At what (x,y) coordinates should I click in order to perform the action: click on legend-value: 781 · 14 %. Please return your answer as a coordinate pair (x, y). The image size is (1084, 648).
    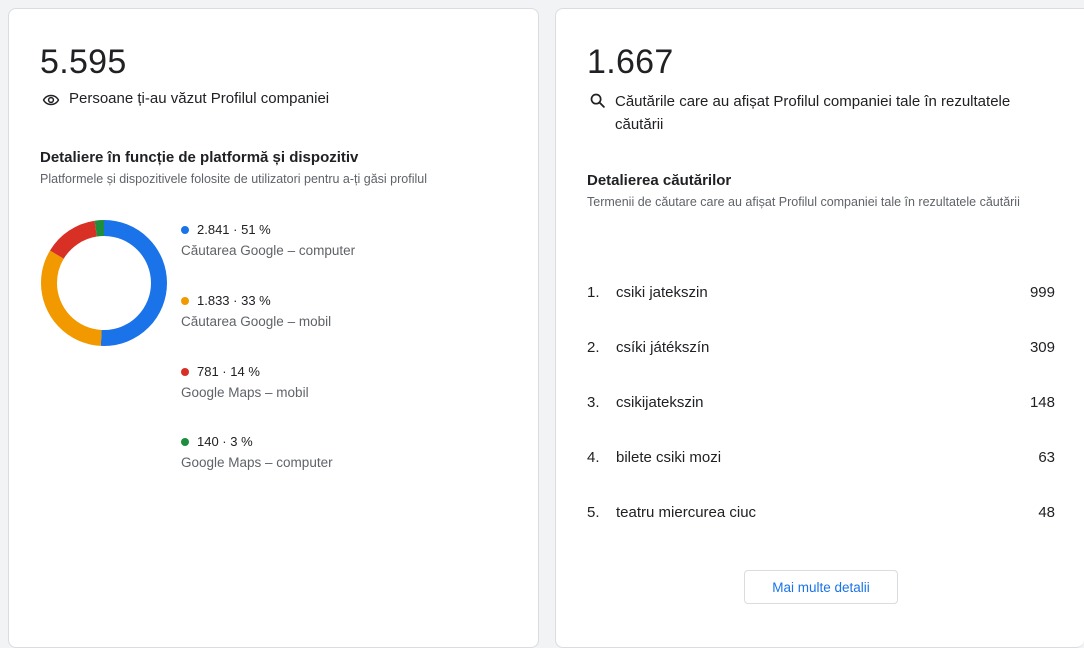
    Looking at the image, I should click on (228, 371).